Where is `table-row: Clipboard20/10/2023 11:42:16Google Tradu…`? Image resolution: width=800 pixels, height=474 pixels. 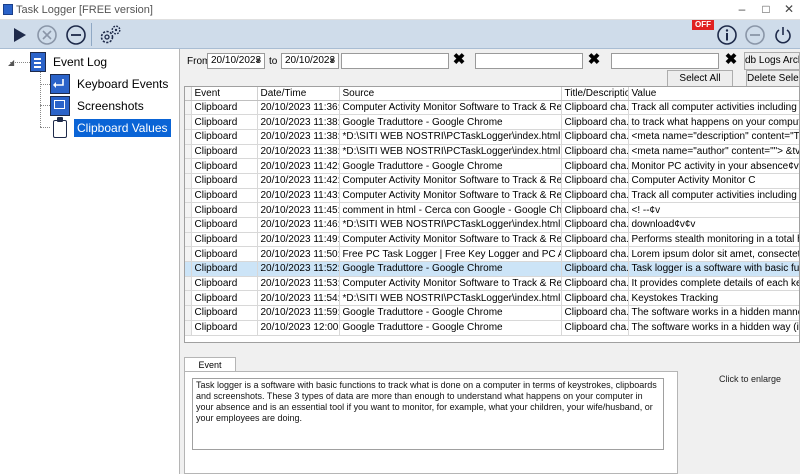
table-row: Clipboard20/10/2023 11:42:16Google Tradu… is located at coordinates (492, 166).